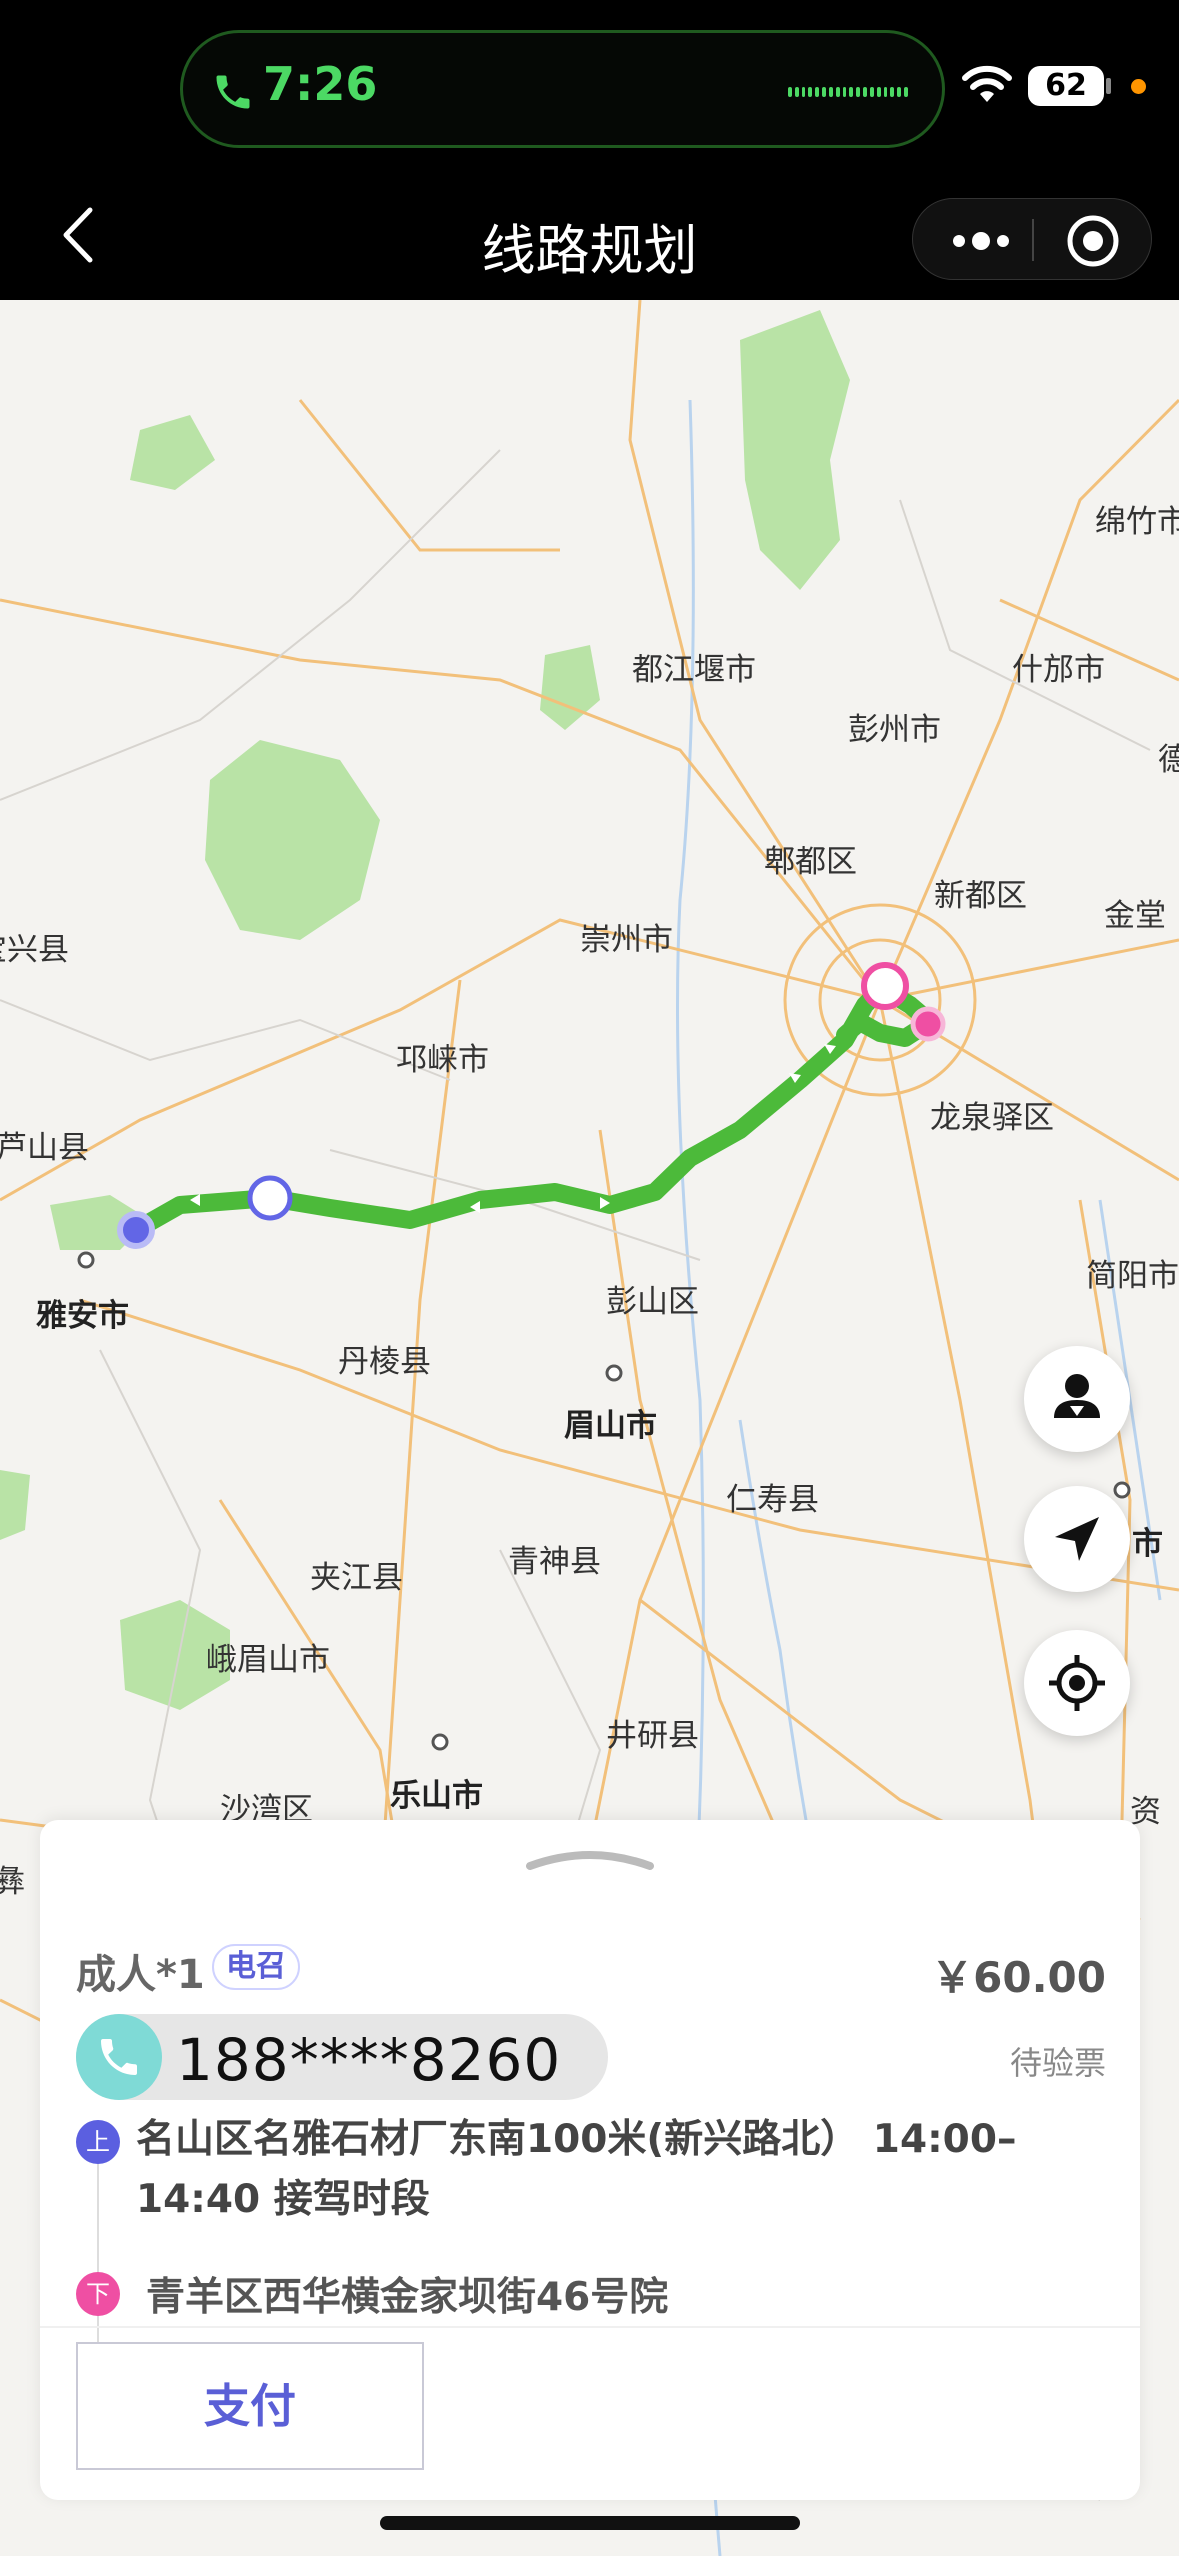  I want to click on pay-button: 支付, so click(250, 2406).